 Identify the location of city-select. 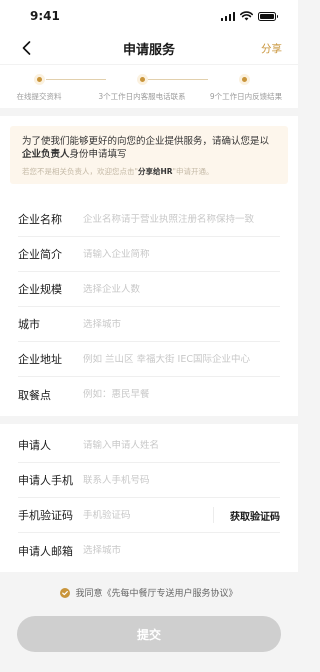
(181, 324).